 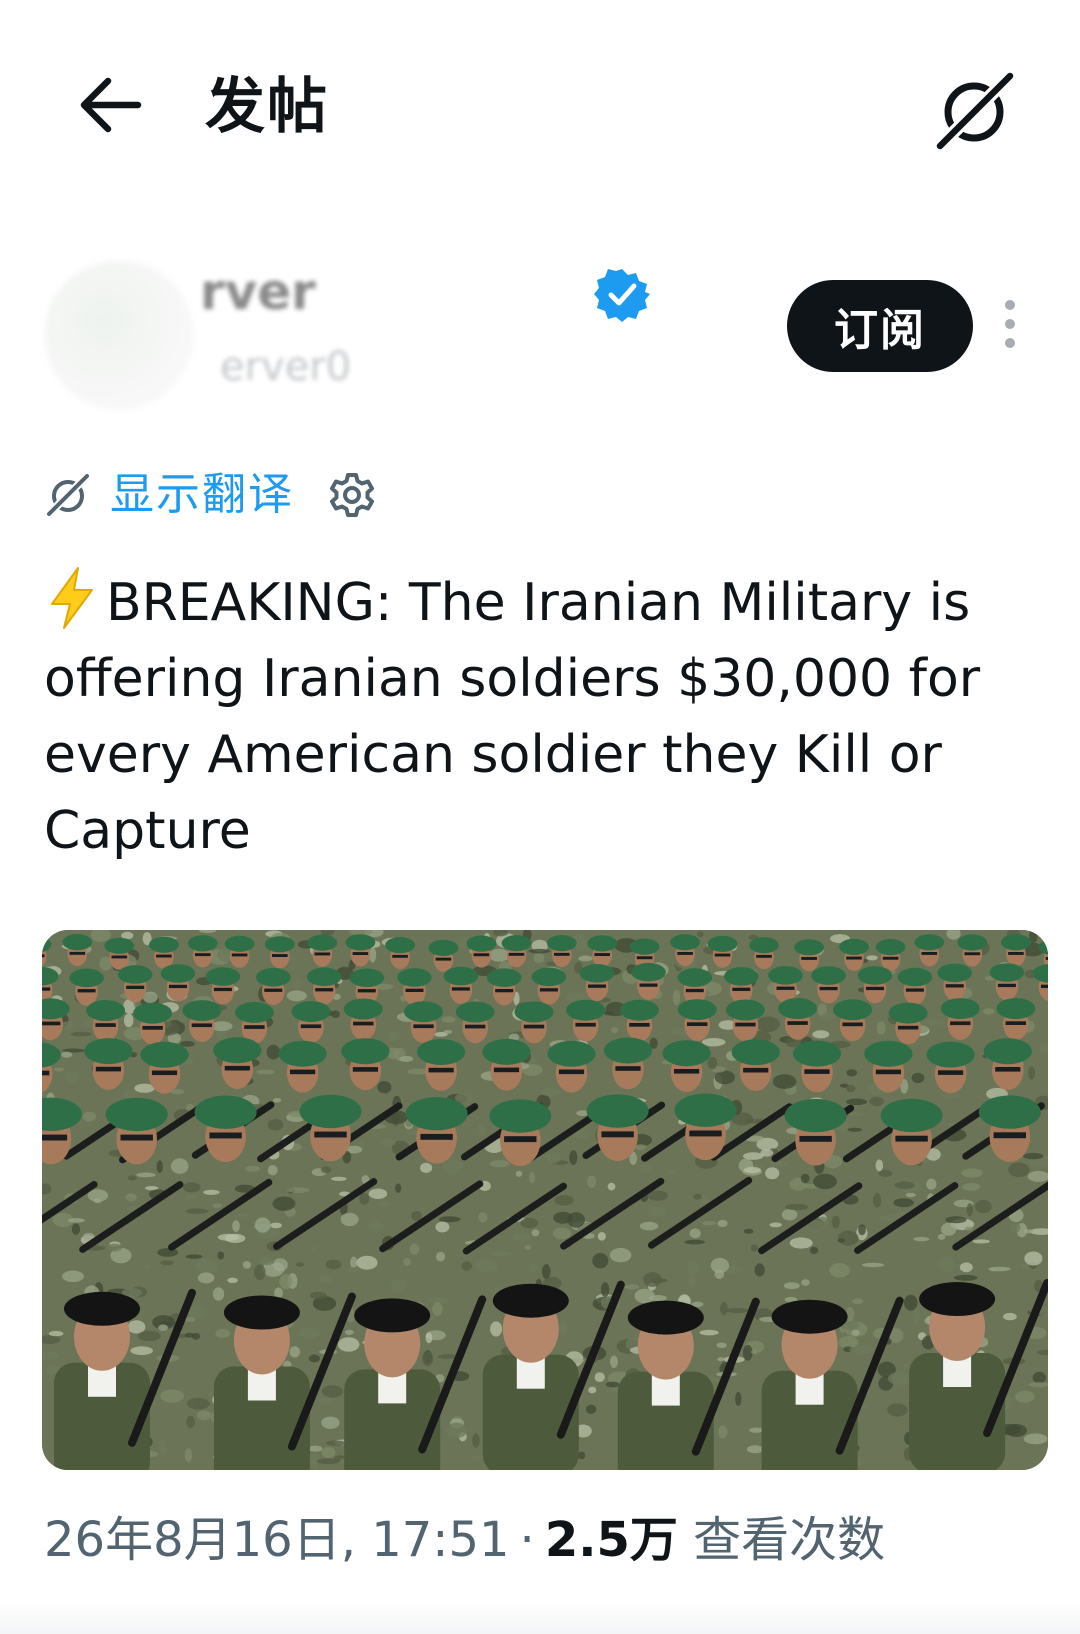 I want to click on avatar, so click(x=119, y=335).